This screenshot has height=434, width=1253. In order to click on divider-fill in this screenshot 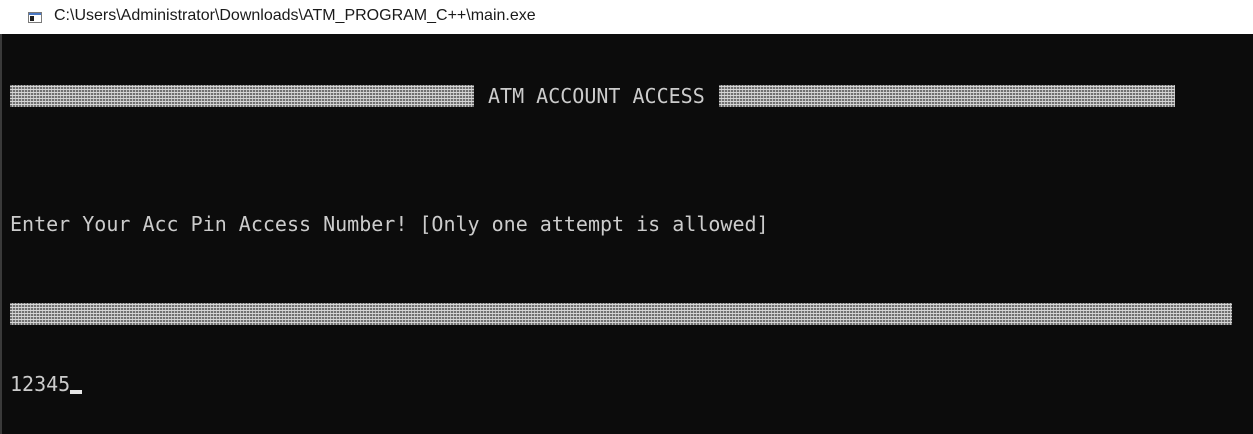, I will do `click(621, 314)`.